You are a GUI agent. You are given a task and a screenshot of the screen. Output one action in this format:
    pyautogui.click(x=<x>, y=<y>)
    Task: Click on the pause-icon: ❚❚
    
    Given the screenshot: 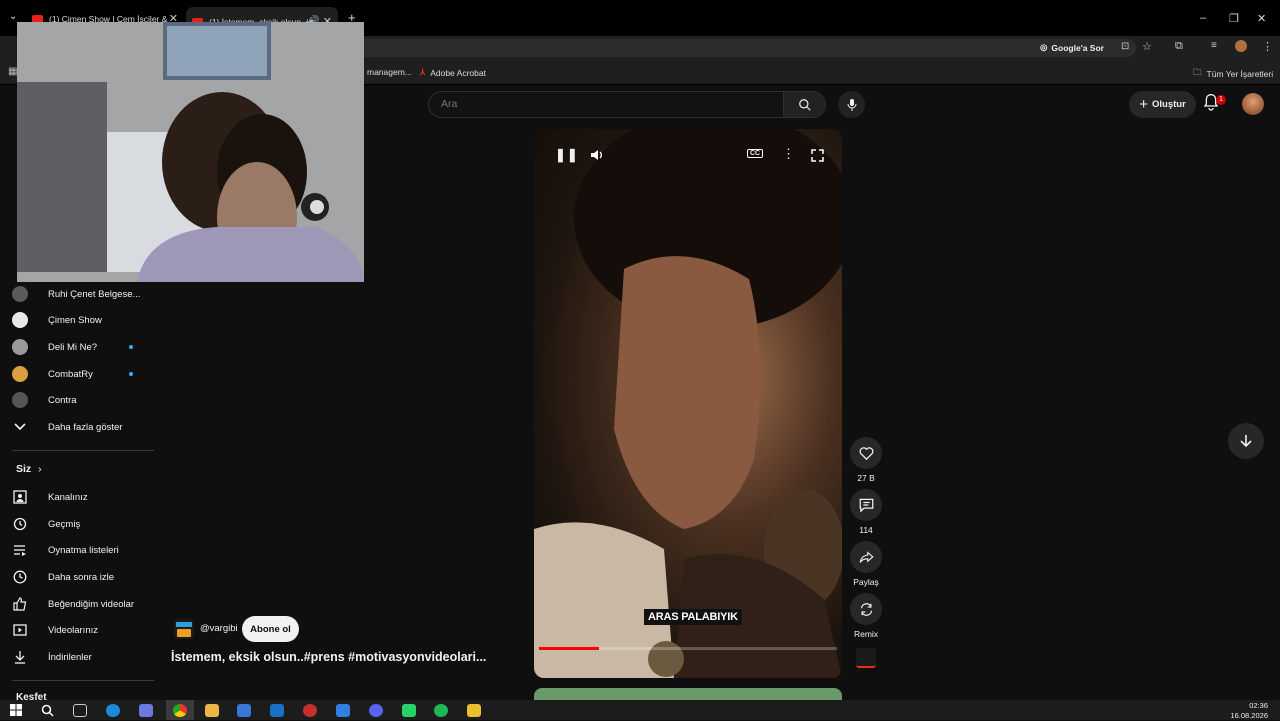 What is the action you would take?
    pyautogui.click(x=567, y=155)
    